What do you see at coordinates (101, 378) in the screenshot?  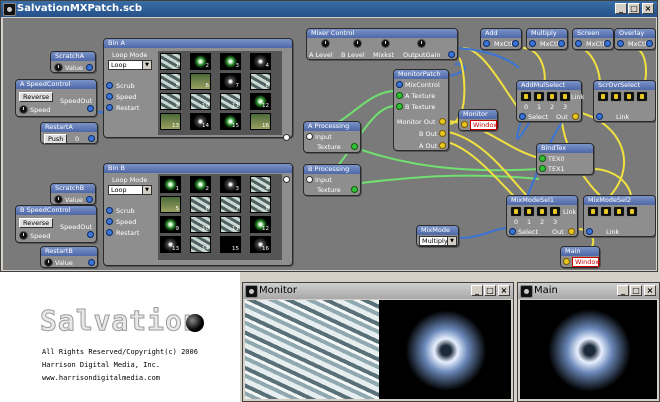 I see `url-link: www.harrisondigitalmedia.com` at bounding box center [101, 378].